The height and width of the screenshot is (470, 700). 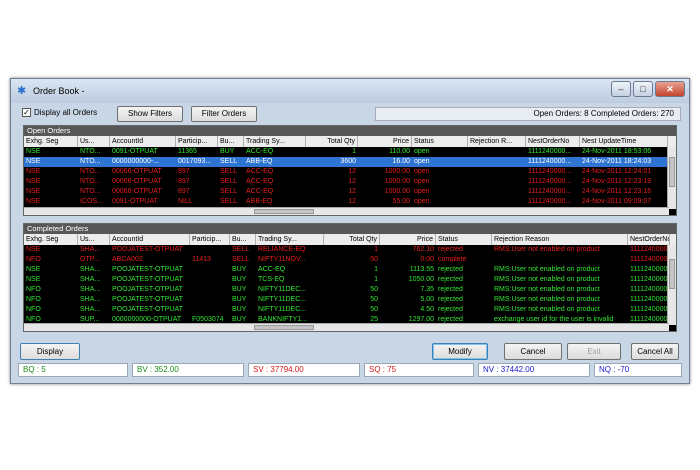 What do you see at coordinates (59, 112) in the screenshot?
I see `display-all-orders-checkbox: ✓ Display all Orders` at bounding box center [59, 112].